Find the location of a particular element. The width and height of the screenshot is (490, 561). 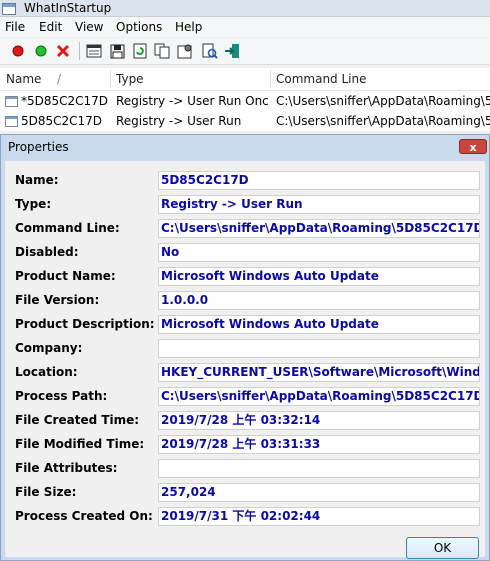

dialog-title: Properties is located at coordinates (38, 147).